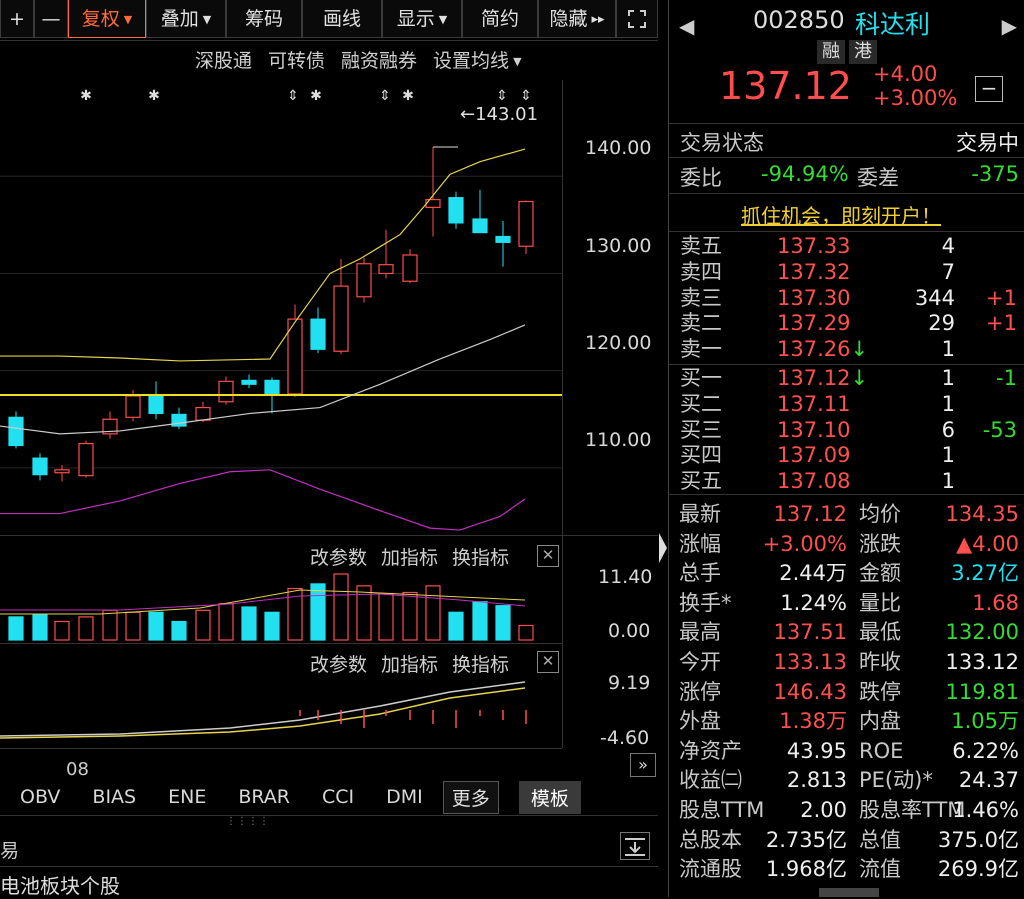 The image size is (1024, 899). Describe the element at coordinates (562, 414) in the screenshot. I see `price-axis-divider` at that location.